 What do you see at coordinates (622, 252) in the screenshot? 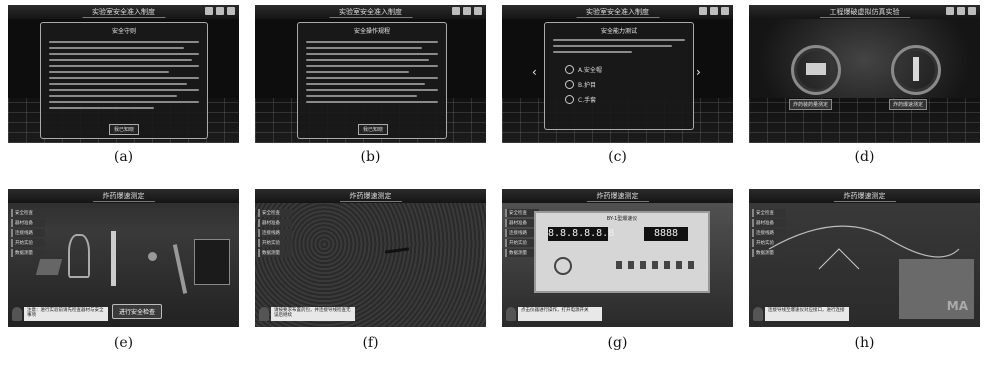
I see `velocity-meter-device: BY-1型爆速仪 8.8.8.8.8.8 8888` at bounding box center [622, 252].